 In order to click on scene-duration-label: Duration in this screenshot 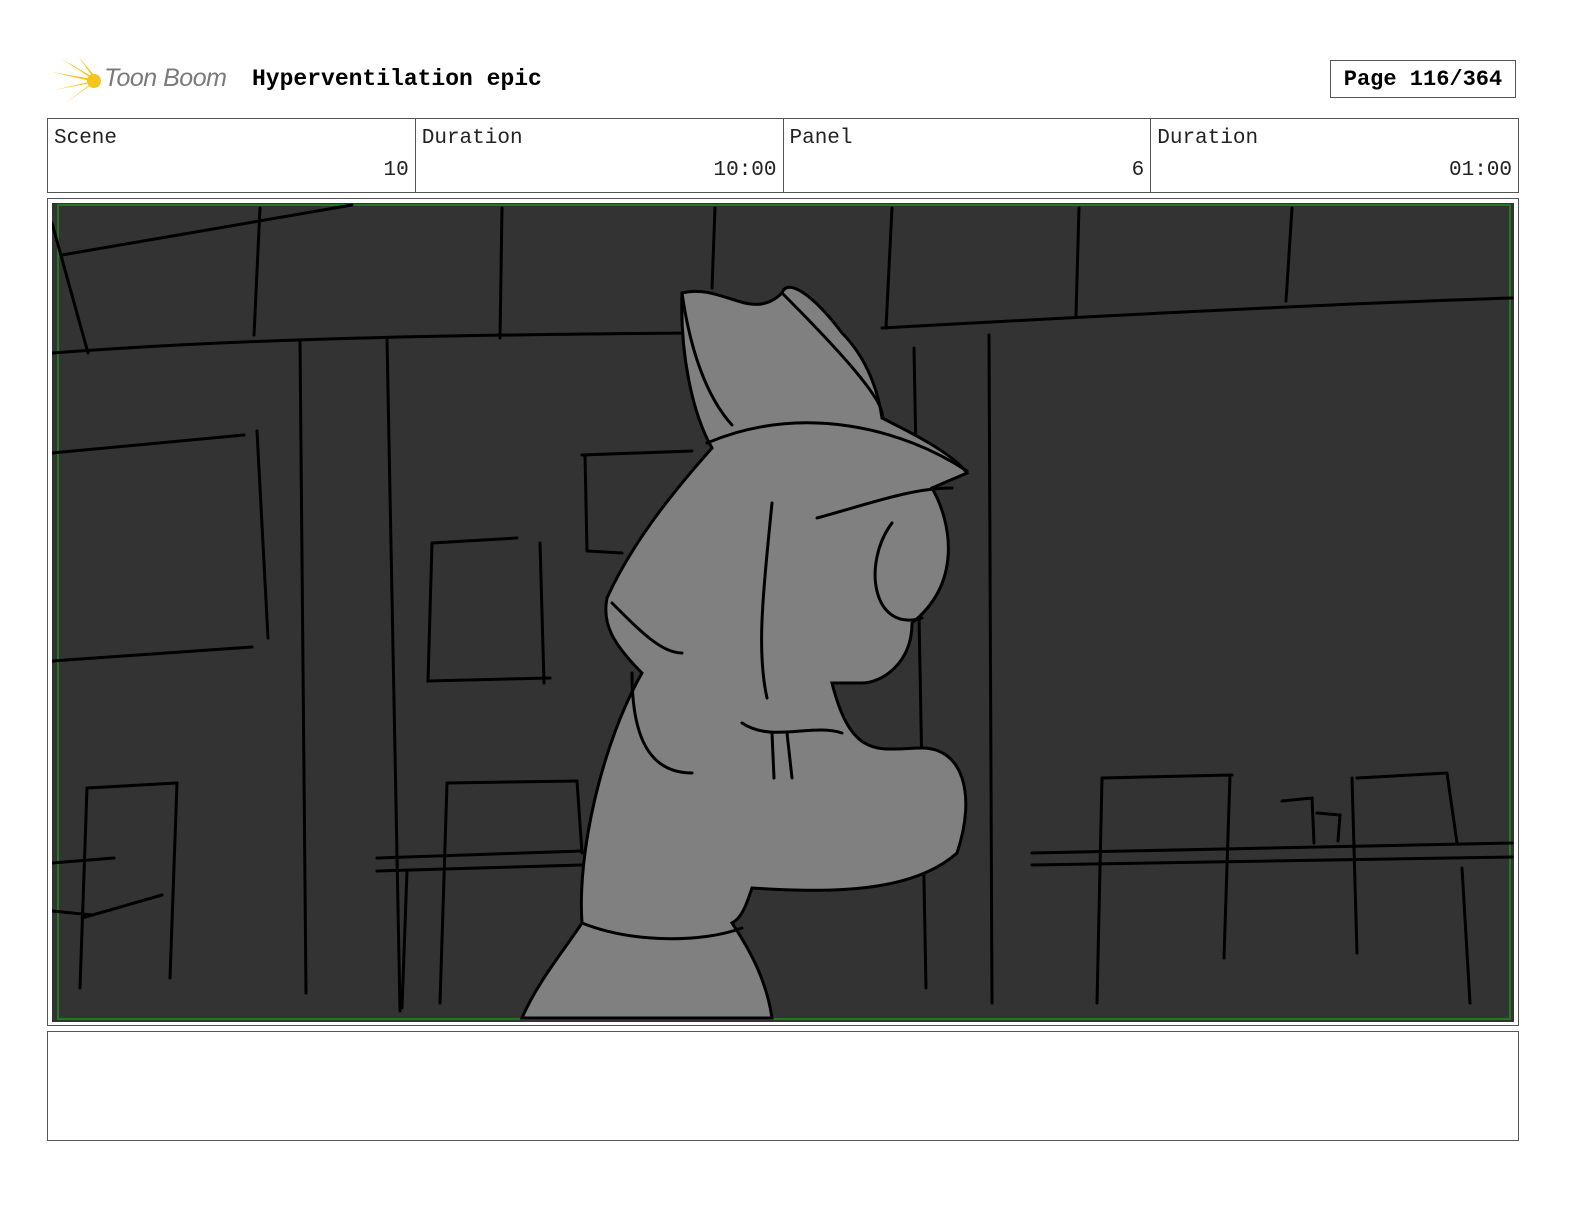, I will do `click(472, 138)`.